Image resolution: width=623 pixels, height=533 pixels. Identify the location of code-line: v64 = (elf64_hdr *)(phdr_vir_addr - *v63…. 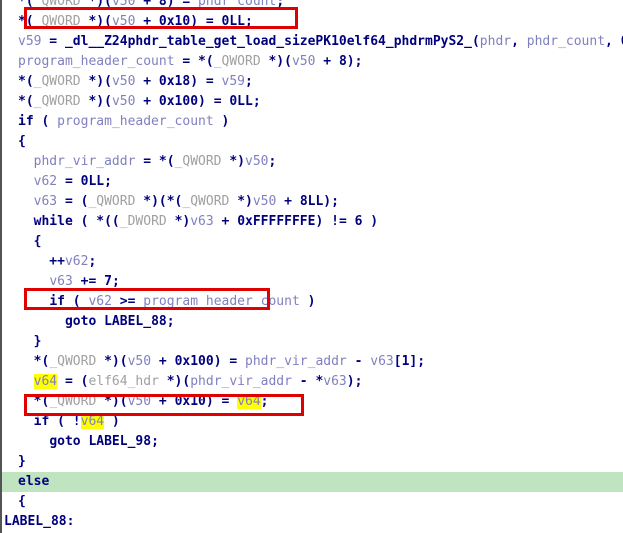
(311, 382).